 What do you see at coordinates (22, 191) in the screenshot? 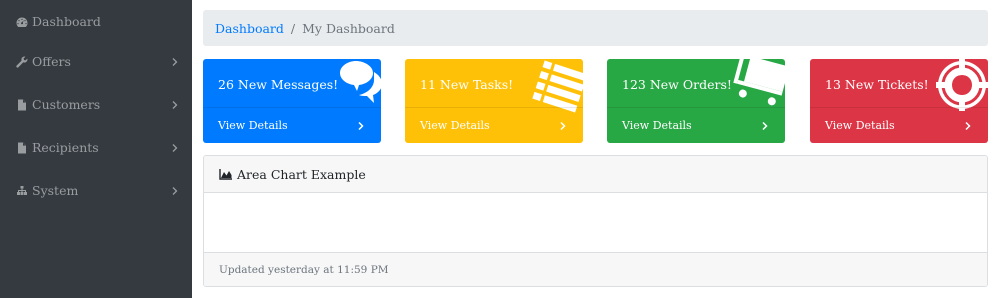
I see `sitemap-icon` at bounding box center [22, 191].